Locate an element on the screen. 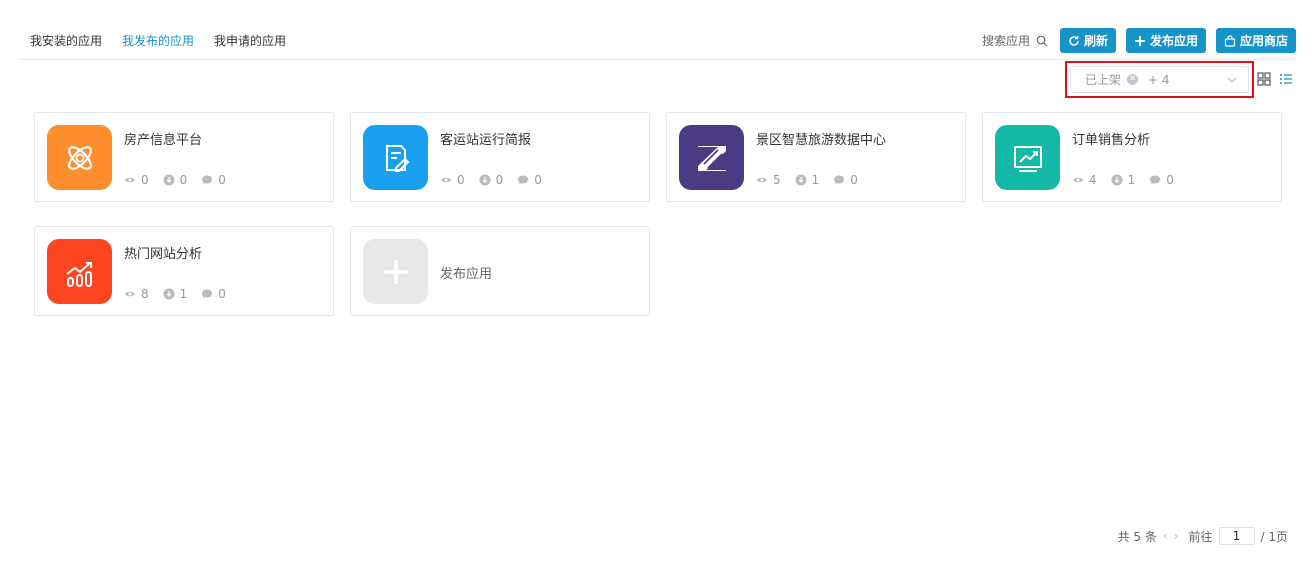 The width and height of the screenshot is (1316, 585). app-stats: 8 1 0 is located at coordinates (175, 294).